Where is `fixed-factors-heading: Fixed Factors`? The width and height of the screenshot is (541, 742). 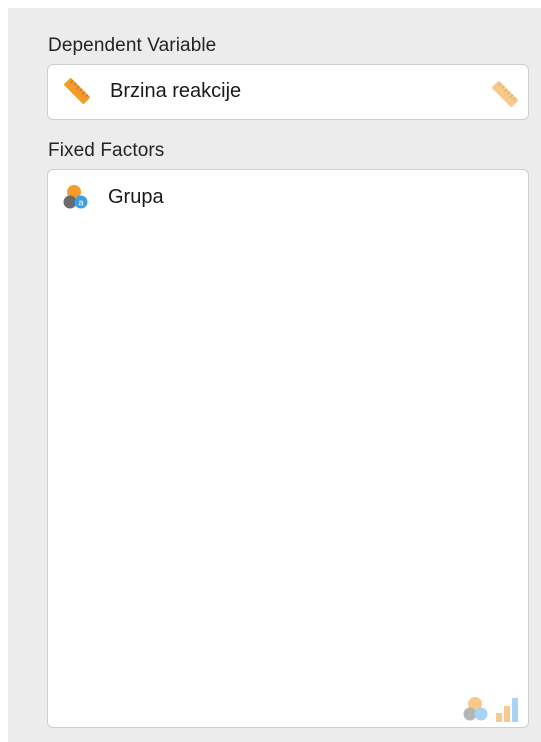 fixed-factors-heading: Fixed Factors is located at coordinates (106, 150).